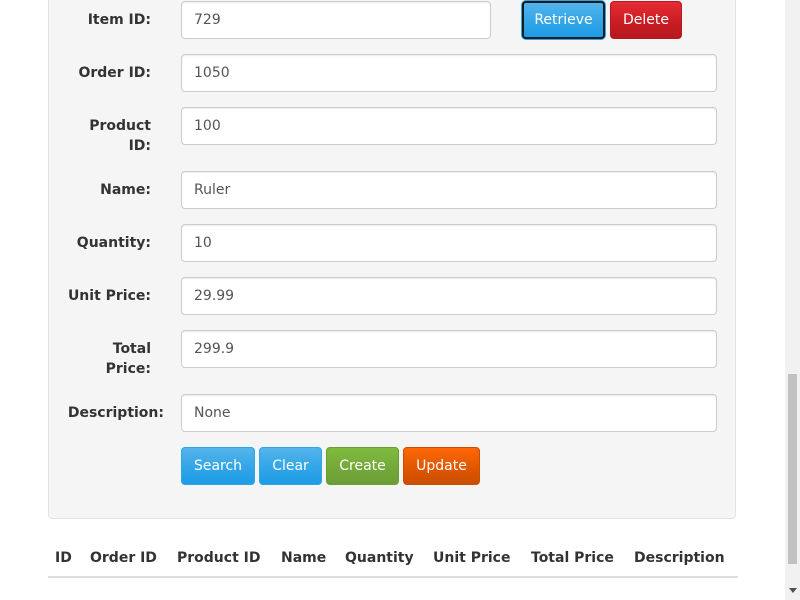 The image size is (800, 600). Describe the element at coordinates (114, 73) in the screenshot. I see `order-id-label: Order ID:` at that location.